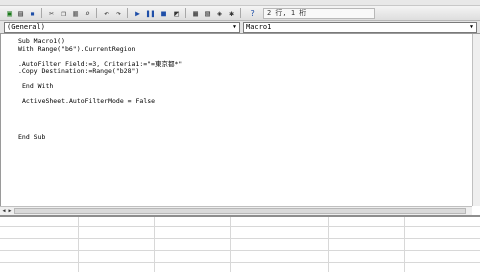 This screenshot has height=272, width=480. Describe the element at coordinates (240, 211) in the screenshot. I see `scrollbar-thumb` at that location.